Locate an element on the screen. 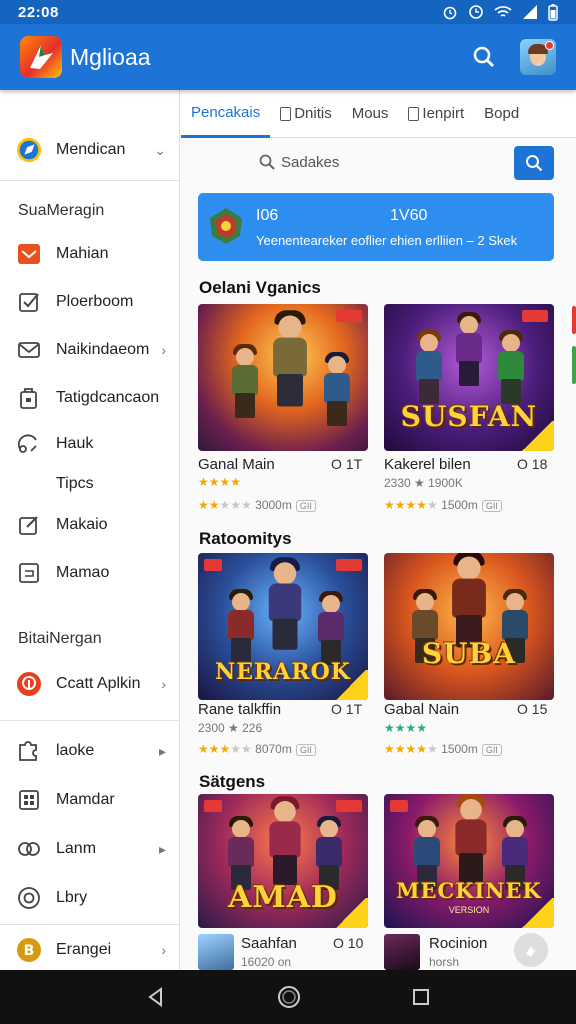 The image size is (576, 1024). clock-icon is located at coordinates (476, 12).